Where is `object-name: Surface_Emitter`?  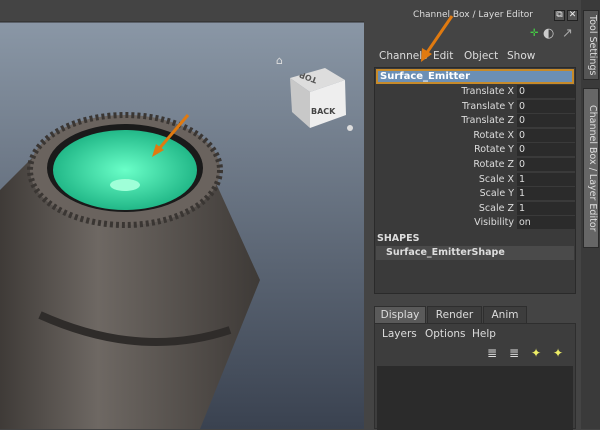
object-name: Surface_Emitter is located at coordinates (475, 76).